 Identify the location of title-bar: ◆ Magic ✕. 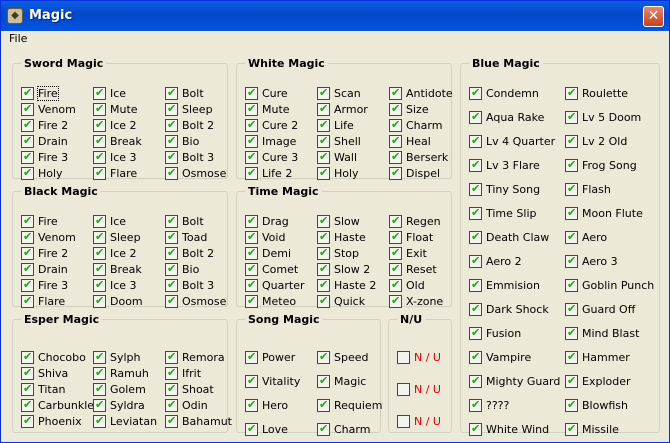
(335, 16).